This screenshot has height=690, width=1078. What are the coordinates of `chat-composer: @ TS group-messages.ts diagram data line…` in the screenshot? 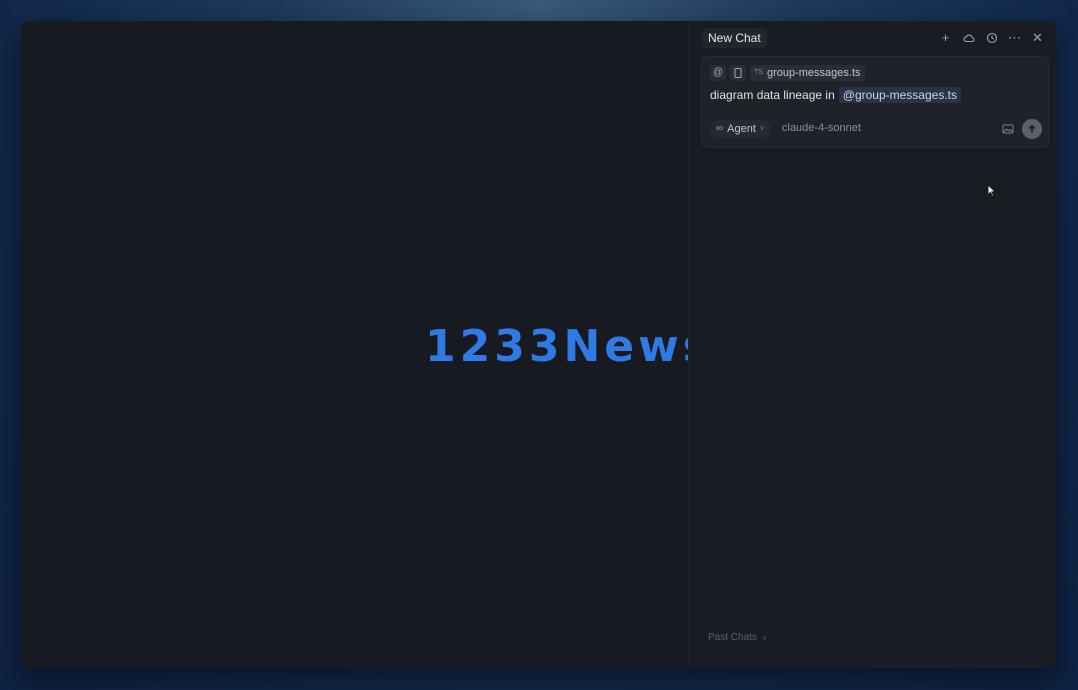 It's located at (875, 102).